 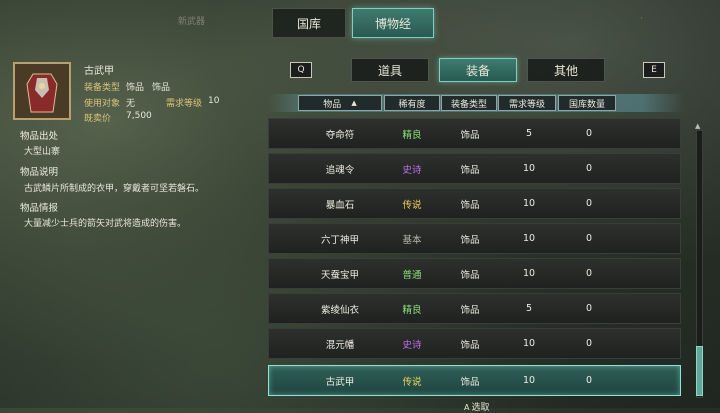 I want to click on item-name: 古武甲, so click(x=99, y=71).